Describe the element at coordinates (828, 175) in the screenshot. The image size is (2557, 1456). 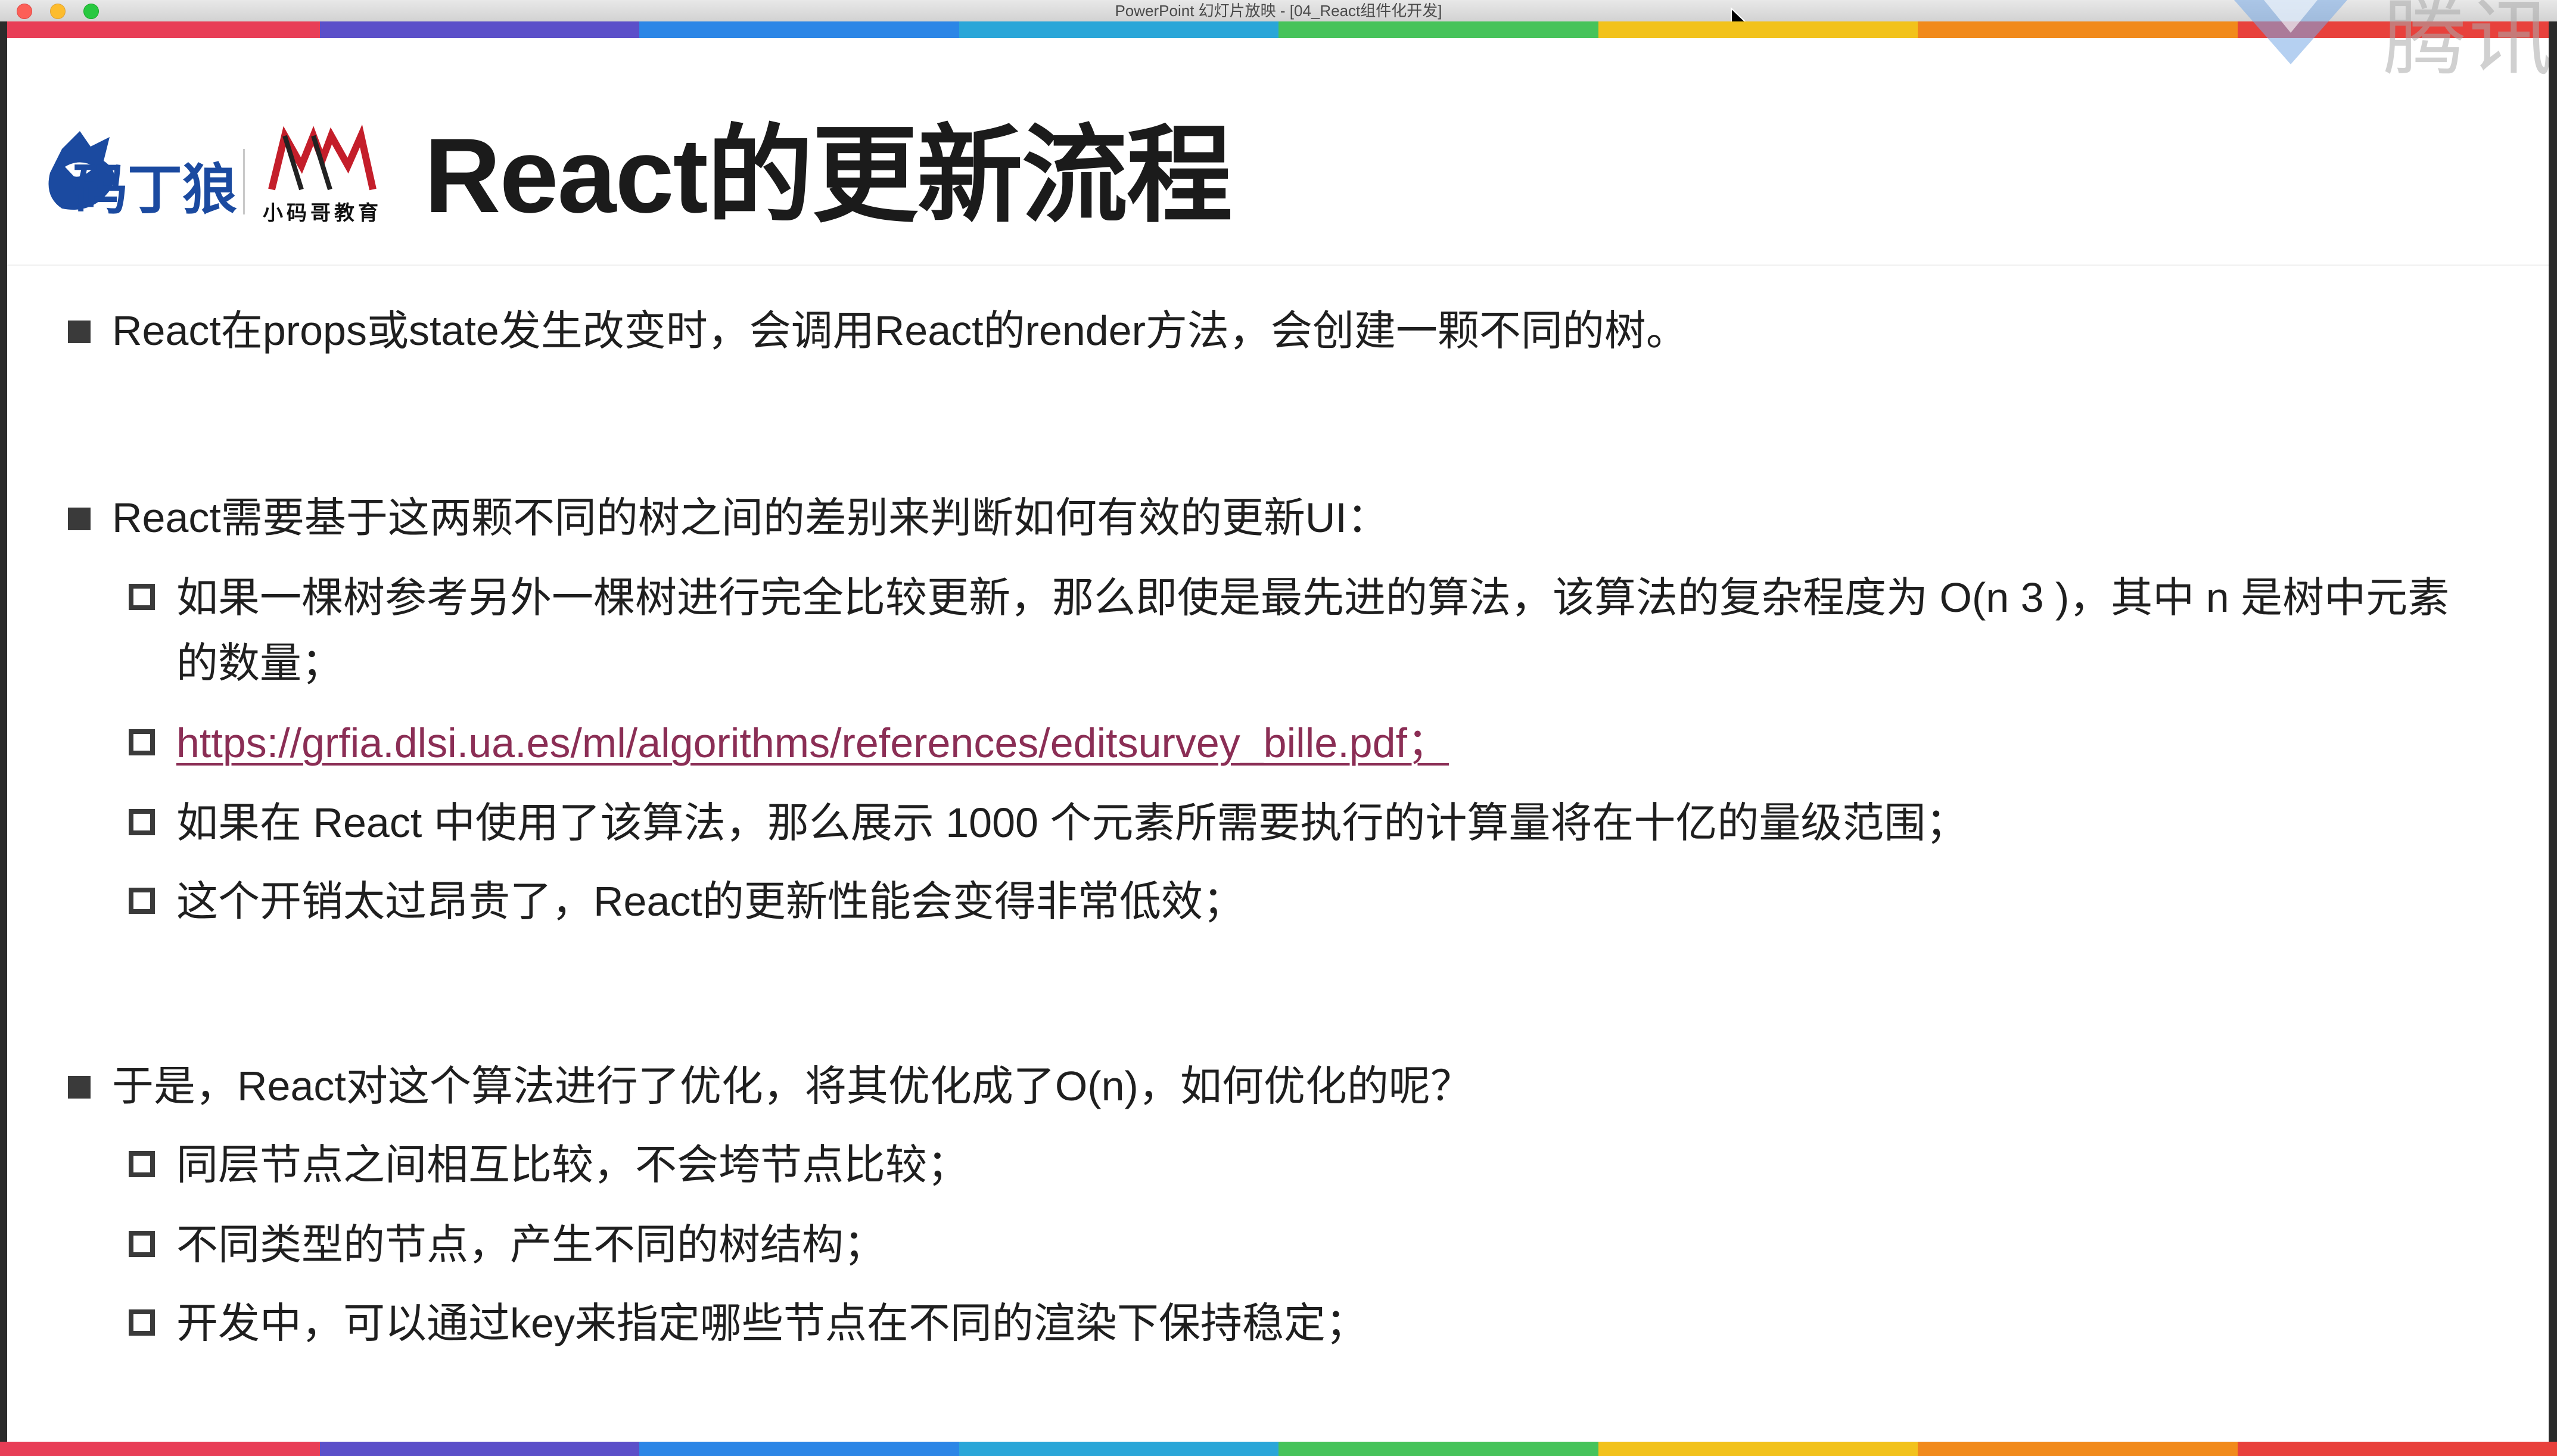
I see `slide-title: React的更新流程` at that location.